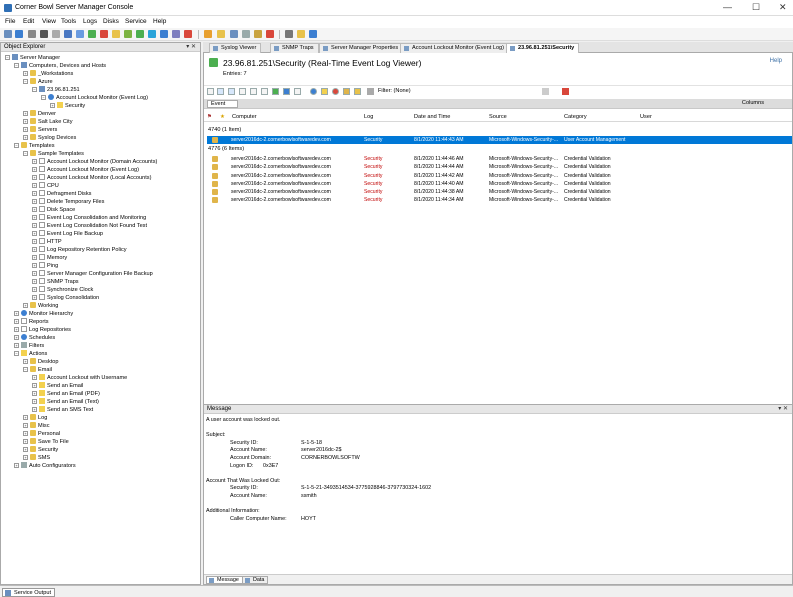 This screenshot has width=793, height=597. I want to click on tab-account-lockout-monitor: Account Lockout Monitor (Event Log), so click(455, 48).